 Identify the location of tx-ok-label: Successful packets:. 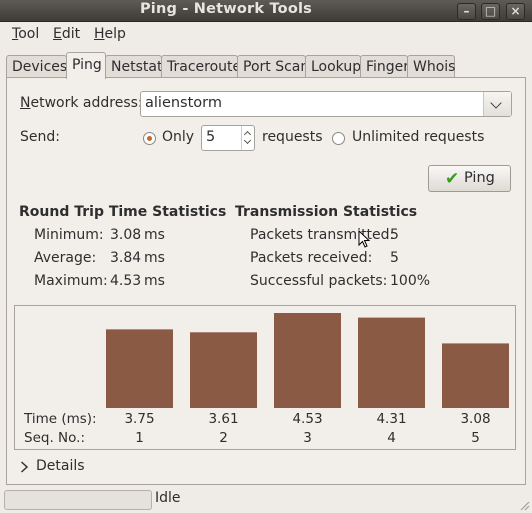
(319, 281).